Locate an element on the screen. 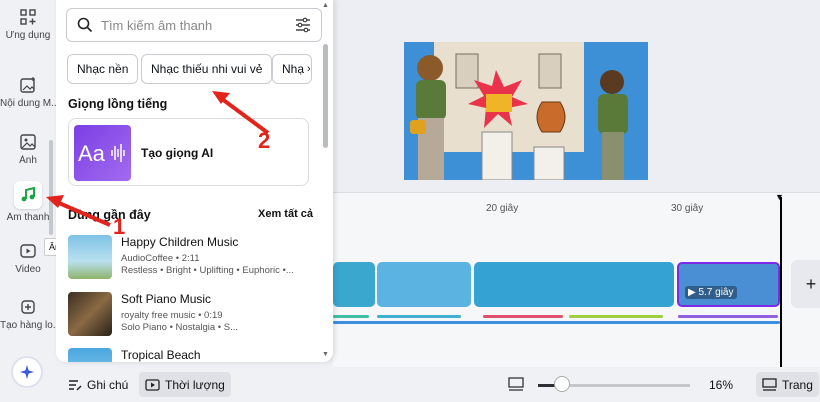 The height and width of the screenshot is (402, 820). annotation-number: 2 is located at coordinates (264, 140).